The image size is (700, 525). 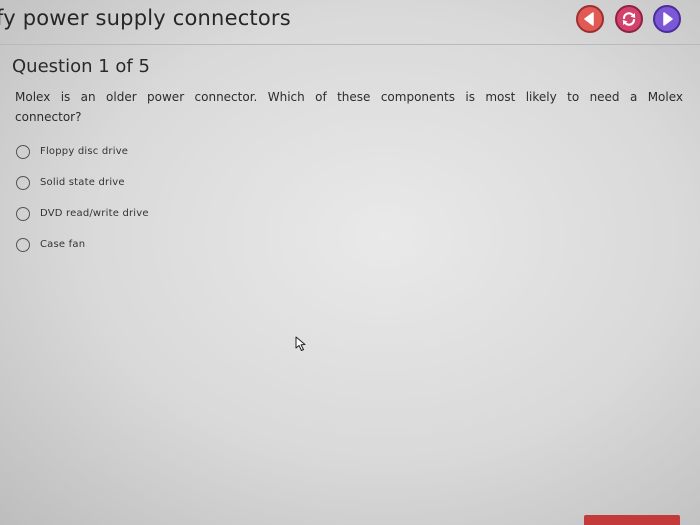 What do you see at coordinates (82, 182) in the screenshot?
I see `option-label: Solid state drive` at bounding box center [82, 182].